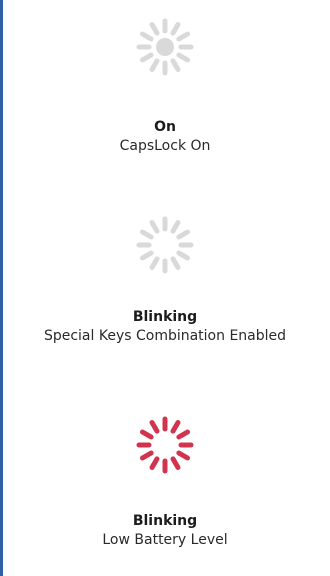 This screenshot has height=576, width=330. Describe the element at coordinates (165, 336) in the screenshot. I see `indicator-description: Special Keys Combination Enabled` at that location.